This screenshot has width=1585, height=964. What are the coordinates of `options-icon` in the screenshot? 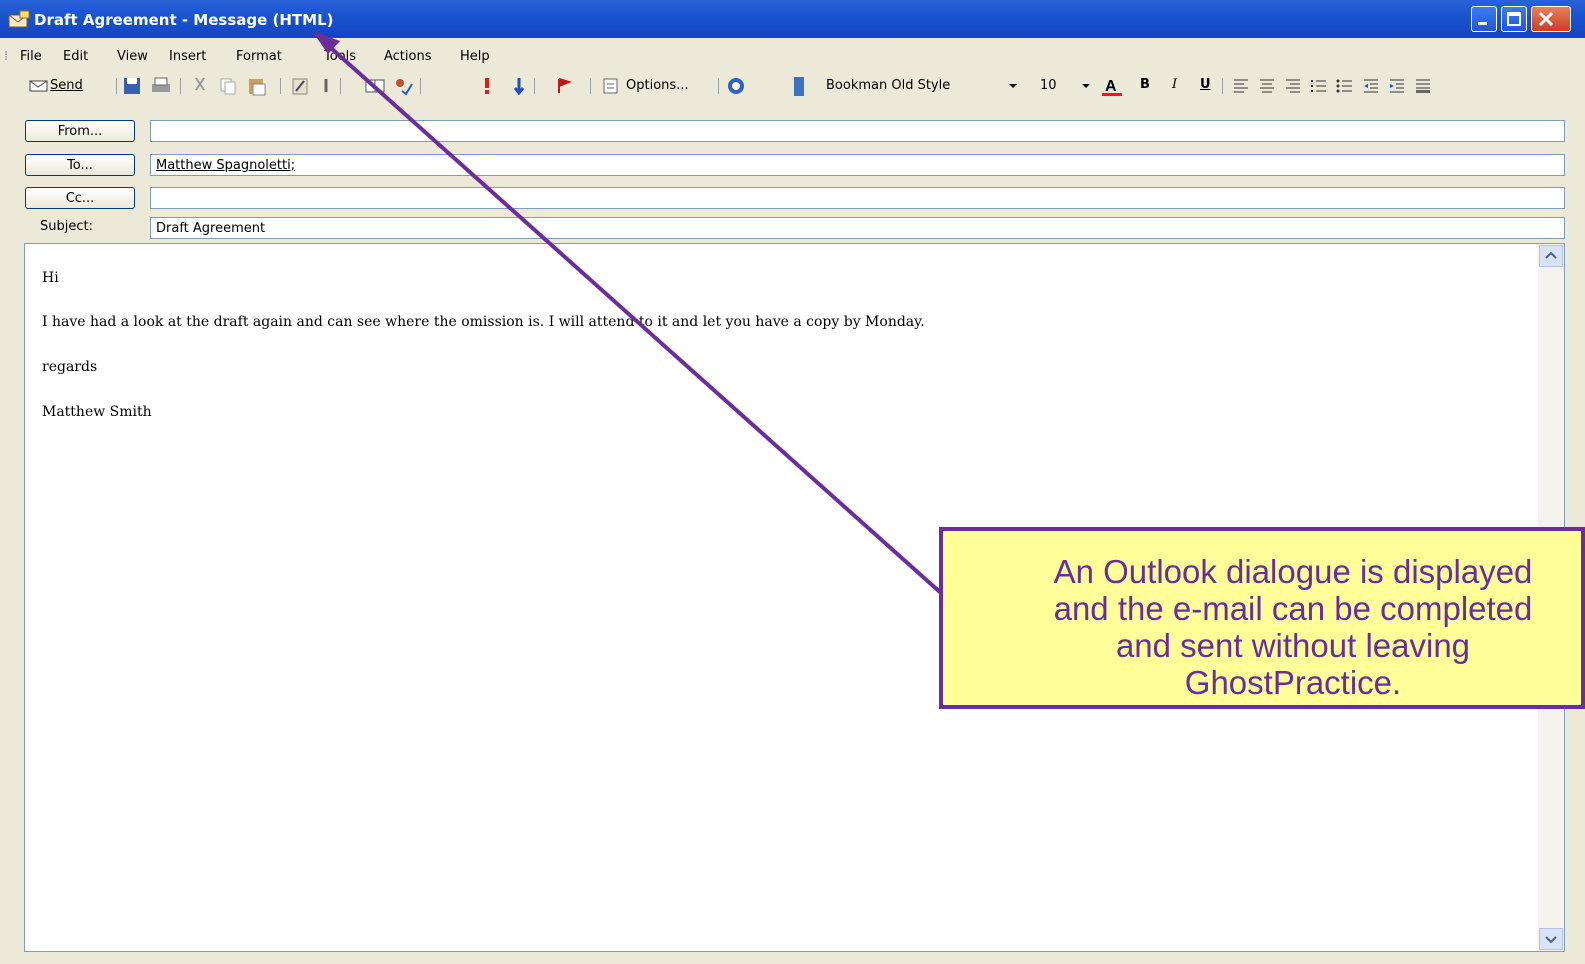 It's located at (610, 86).